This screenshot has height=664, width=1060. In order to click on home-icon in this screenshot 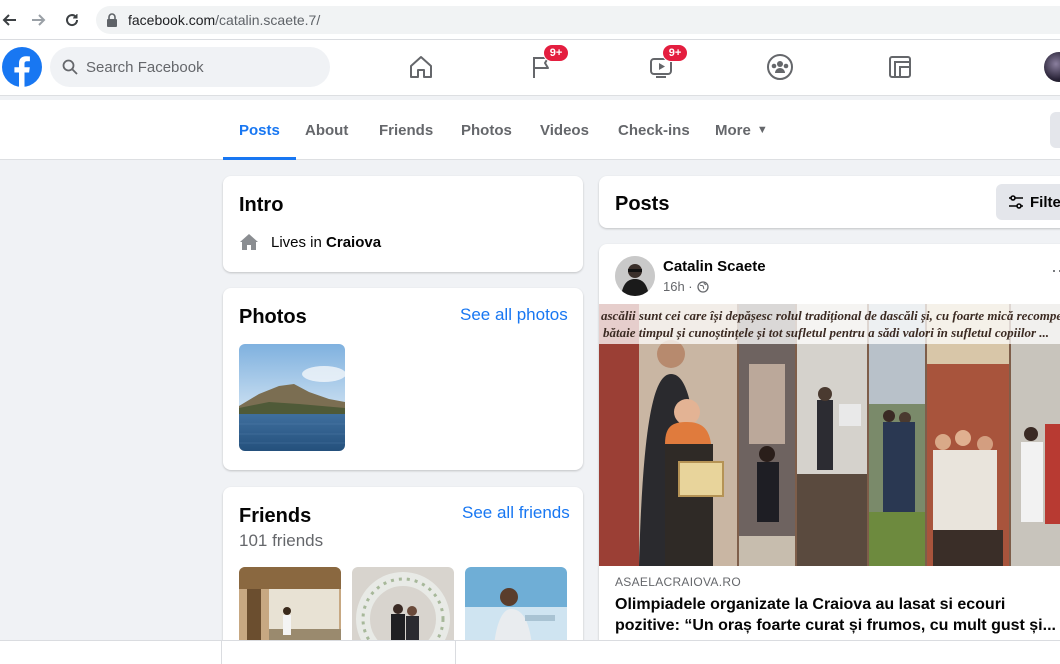, I will do `click(249, 242)`.